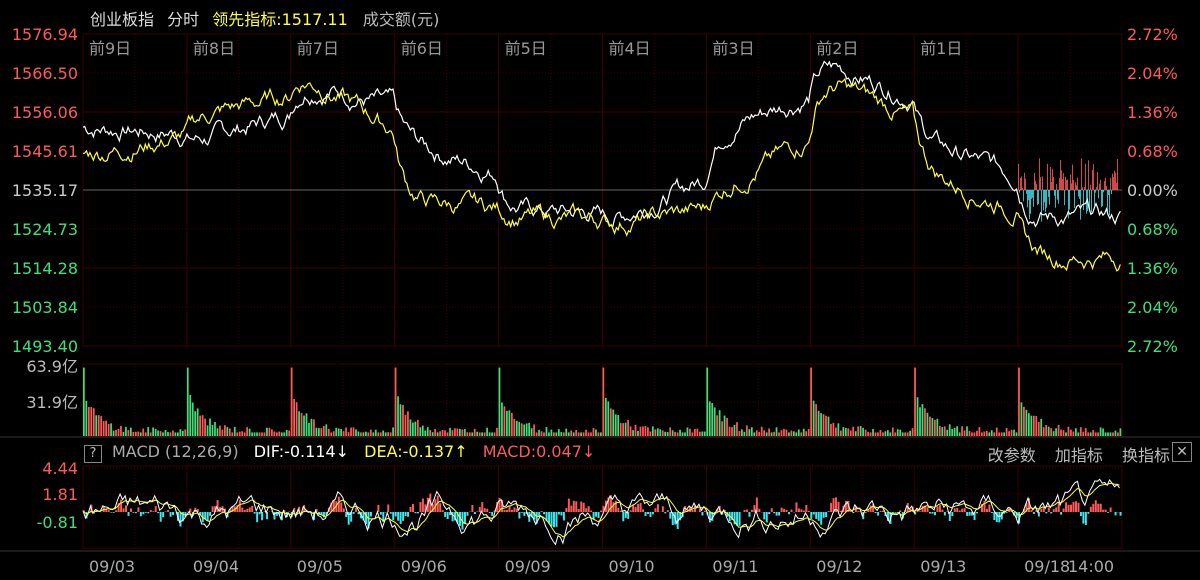 This screenshot has width=1200, height=580. Describe the element at coordinates (1182, 452) in the screenshot. I see `close-icon: ✕` at that location.